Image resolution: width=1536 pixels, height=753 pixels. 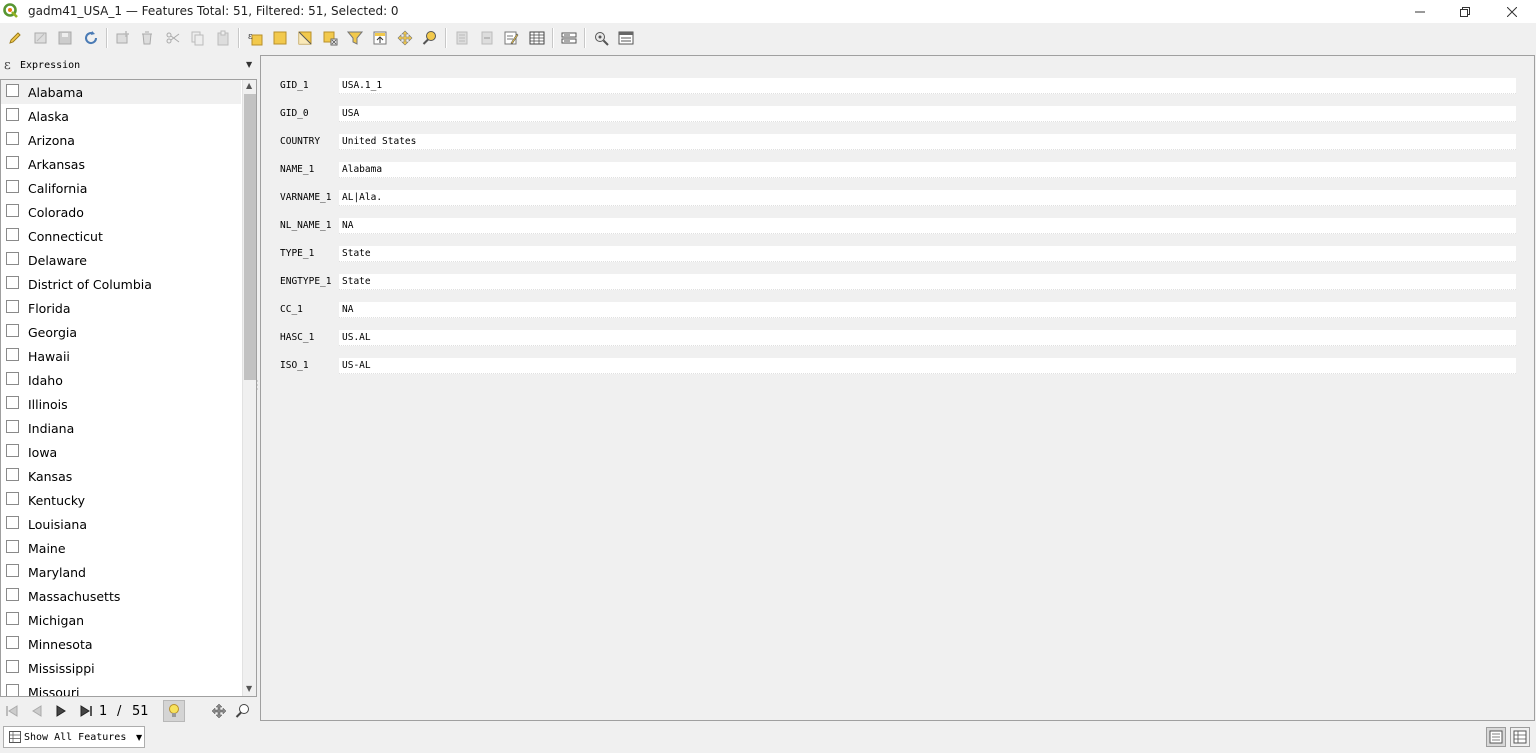 What do you see at coordinates (12, 711) in the screenshot?
I see `first-feature-icon` at bounding box center [12, 711].